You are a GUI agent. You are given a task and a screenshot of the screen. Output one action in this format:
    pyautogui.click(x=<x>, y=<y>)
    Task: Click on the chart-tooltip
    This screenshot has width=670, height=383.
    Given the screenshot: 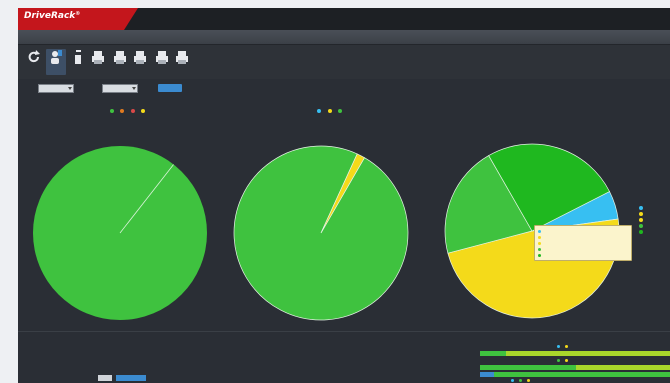 What is the action you would take?
    pyautogui.click(x=583, y=243)
    